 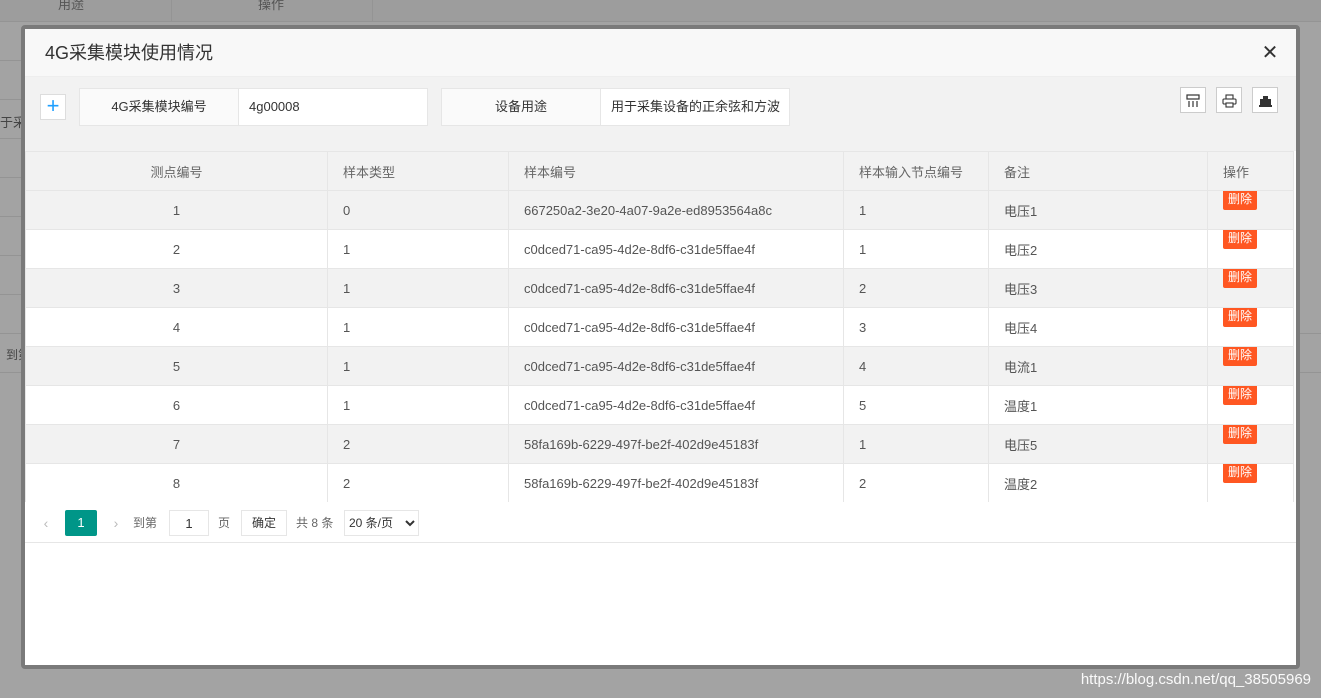 What do you see at coordinates (264, 523) in the screenshot?
I see `goto-confirm-button: 确定` at bounding box center [264, 523].